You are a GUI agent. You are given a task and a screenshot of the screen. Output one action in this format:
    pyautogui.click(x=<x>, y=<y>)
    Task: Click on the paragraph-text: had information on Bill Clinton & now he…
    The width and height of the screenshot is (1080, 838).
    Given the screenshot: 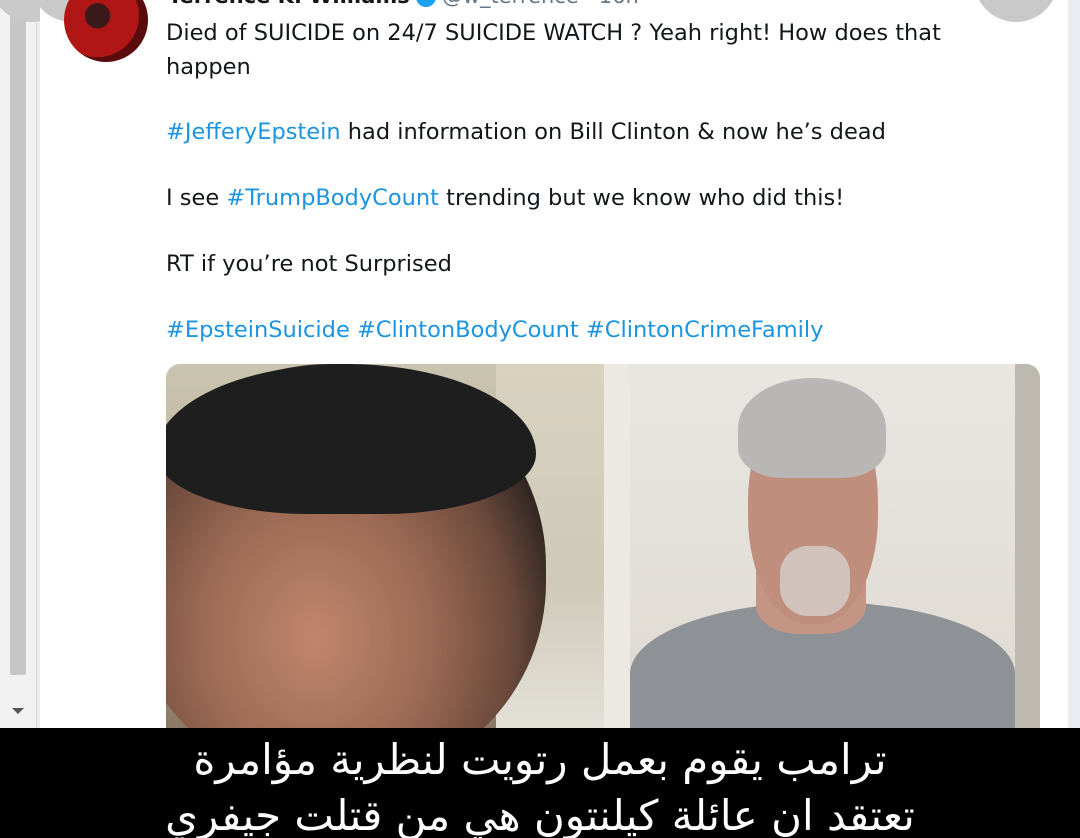 What is the action you would take?
    pyautogui.click(x=613, y=132)
    